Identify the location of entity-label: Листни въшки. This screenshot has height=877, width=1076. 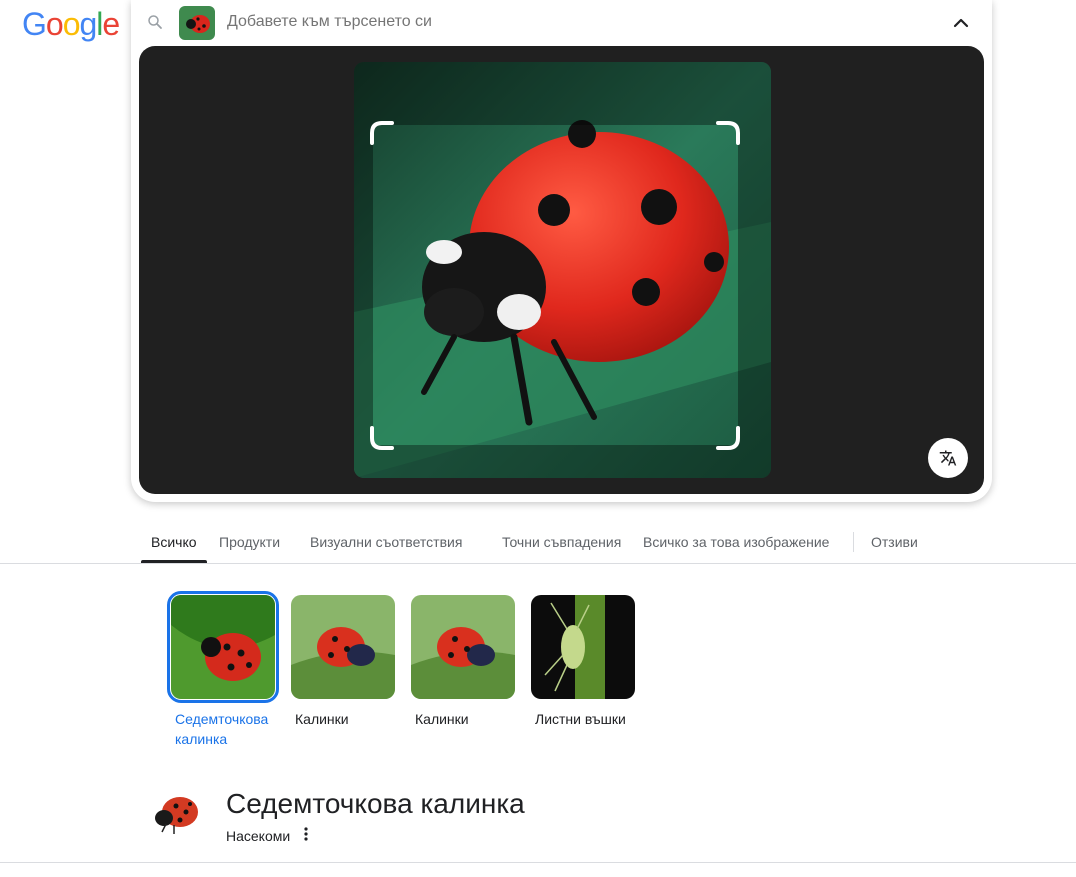
(580, 719).